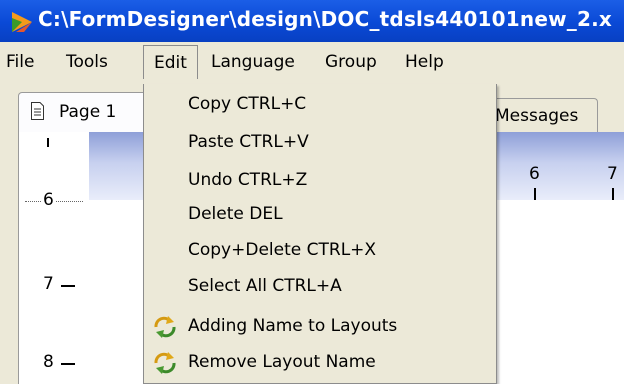 This screenshot has height=384, width=624. What do you see at coordinates (87, 62) in the screenshot?
I see `menu-tools: Tools` at bounding box center [87, 62].